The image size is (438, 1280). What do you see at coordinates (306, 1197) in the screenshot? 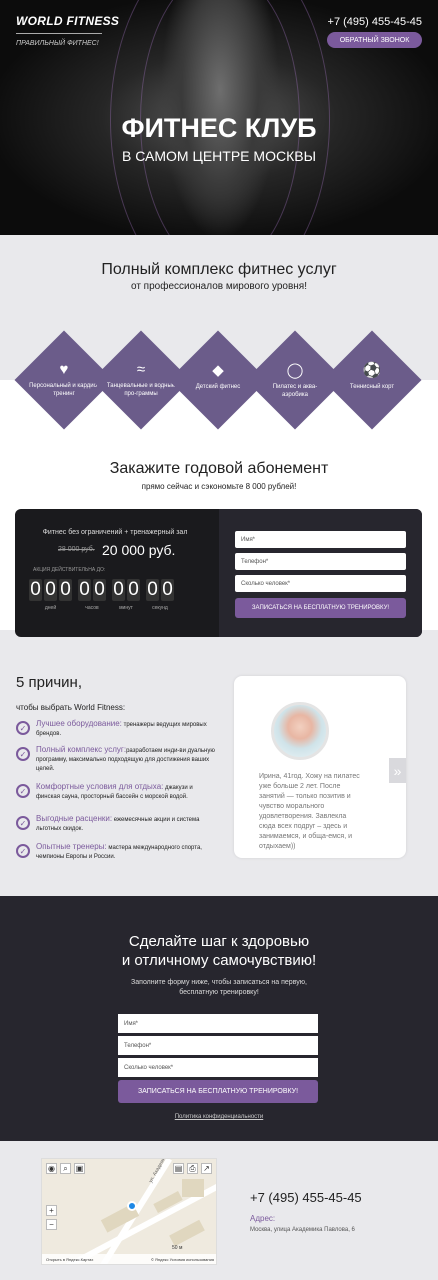
I see `contact-phone: +7 (495) 455-45-45` at bounding box center [306, 1197].